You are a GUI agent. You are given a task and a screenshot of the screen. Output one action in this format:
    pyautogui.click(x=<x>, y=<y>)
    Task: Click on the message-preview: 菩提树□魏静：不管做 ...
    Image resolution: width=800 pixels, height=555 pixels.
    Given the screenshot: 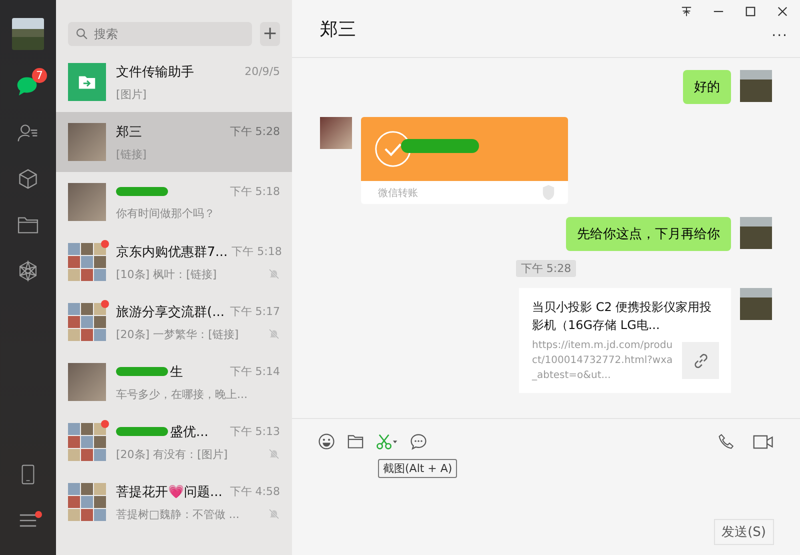 What is the action you would take?
    pyautogui.click(x=178, y=514)
    